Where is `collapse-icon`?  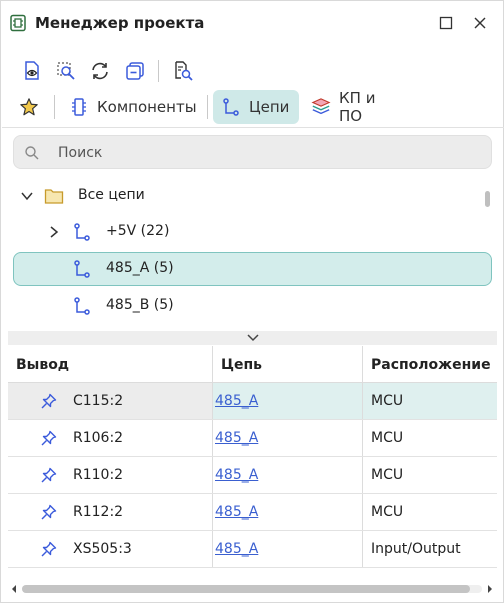 collapse-icon is located at coordinates (135, 71).